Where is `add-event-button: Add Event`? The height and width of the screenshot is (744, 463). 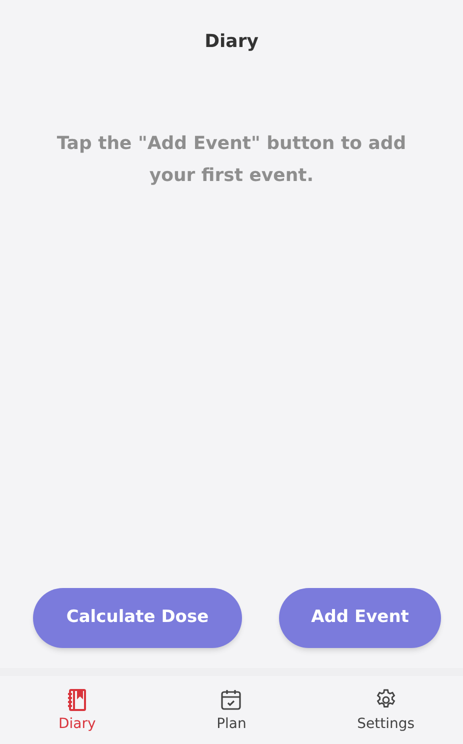
add-event-button: Add Event is located at coordinates (360, 618).